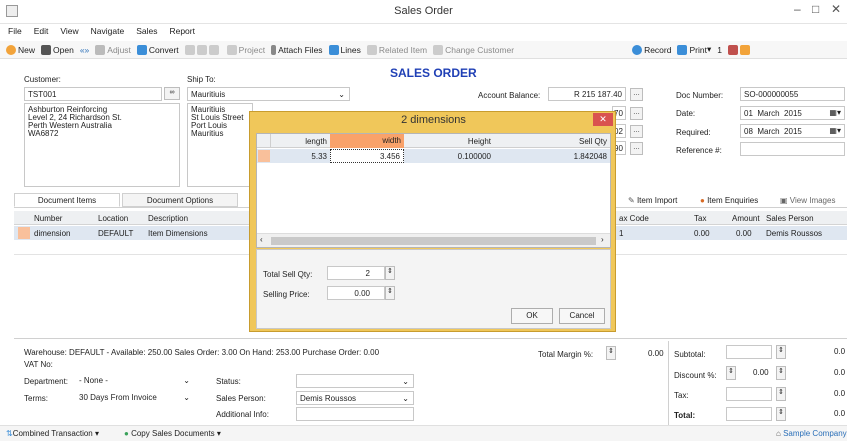 The image size is (847, 441). Describe the element at coordinates (582, 316) in the screenshot. I see `cancel-button: Cancel` at that location.